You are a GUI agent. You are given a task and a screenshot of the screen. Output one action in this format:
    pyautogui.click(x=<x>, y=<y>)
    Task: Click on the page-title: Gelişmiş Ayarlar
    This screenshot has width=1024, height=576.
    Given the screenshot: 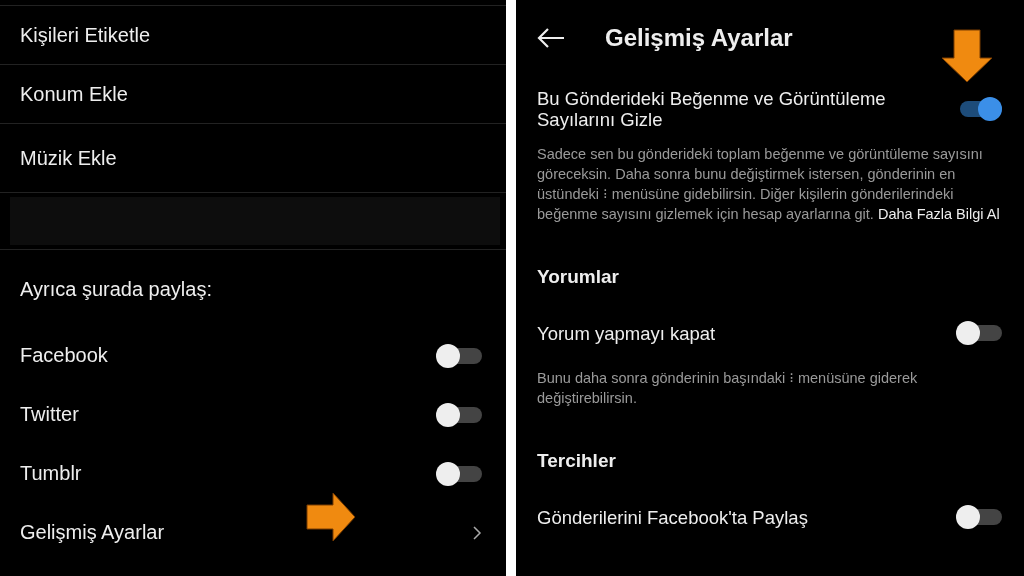 What is the action you would take?
    pyautogui.click(x=699, y=38)
    